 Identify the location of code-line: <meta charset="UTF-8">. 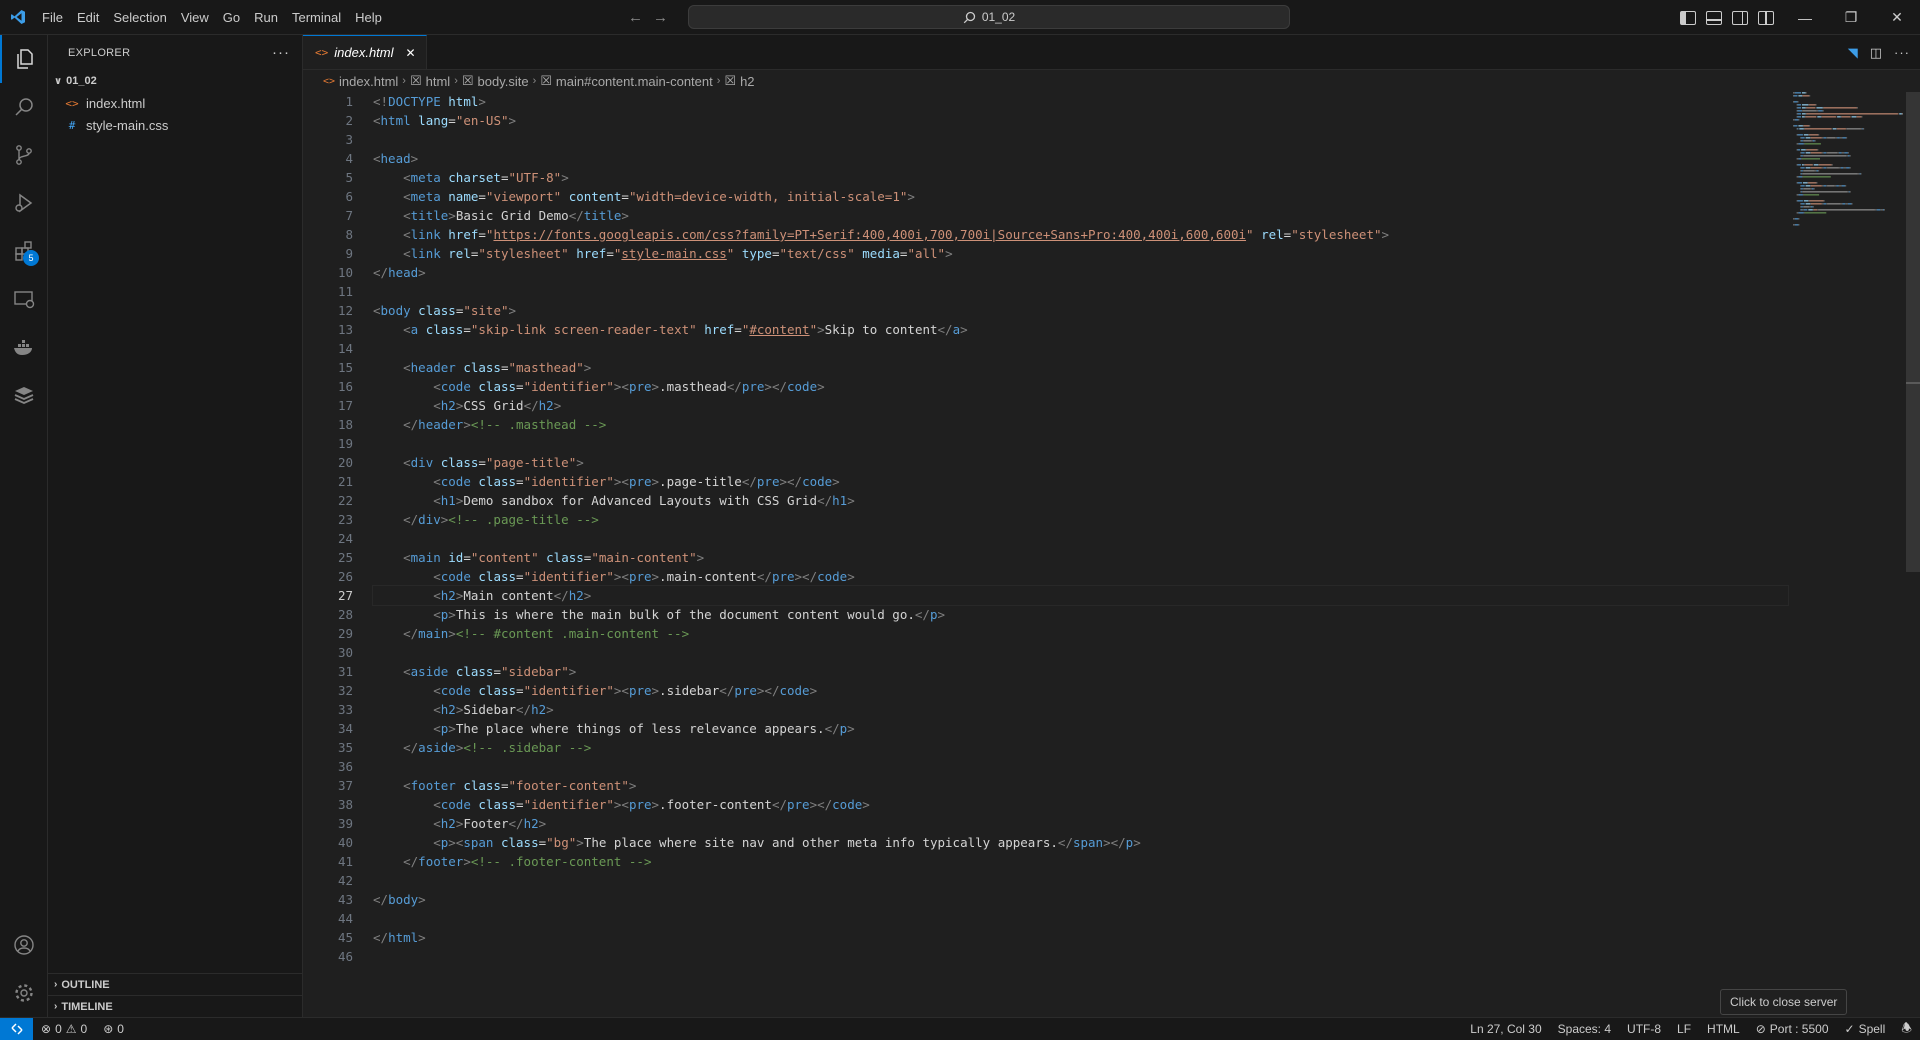
(1080, 177).